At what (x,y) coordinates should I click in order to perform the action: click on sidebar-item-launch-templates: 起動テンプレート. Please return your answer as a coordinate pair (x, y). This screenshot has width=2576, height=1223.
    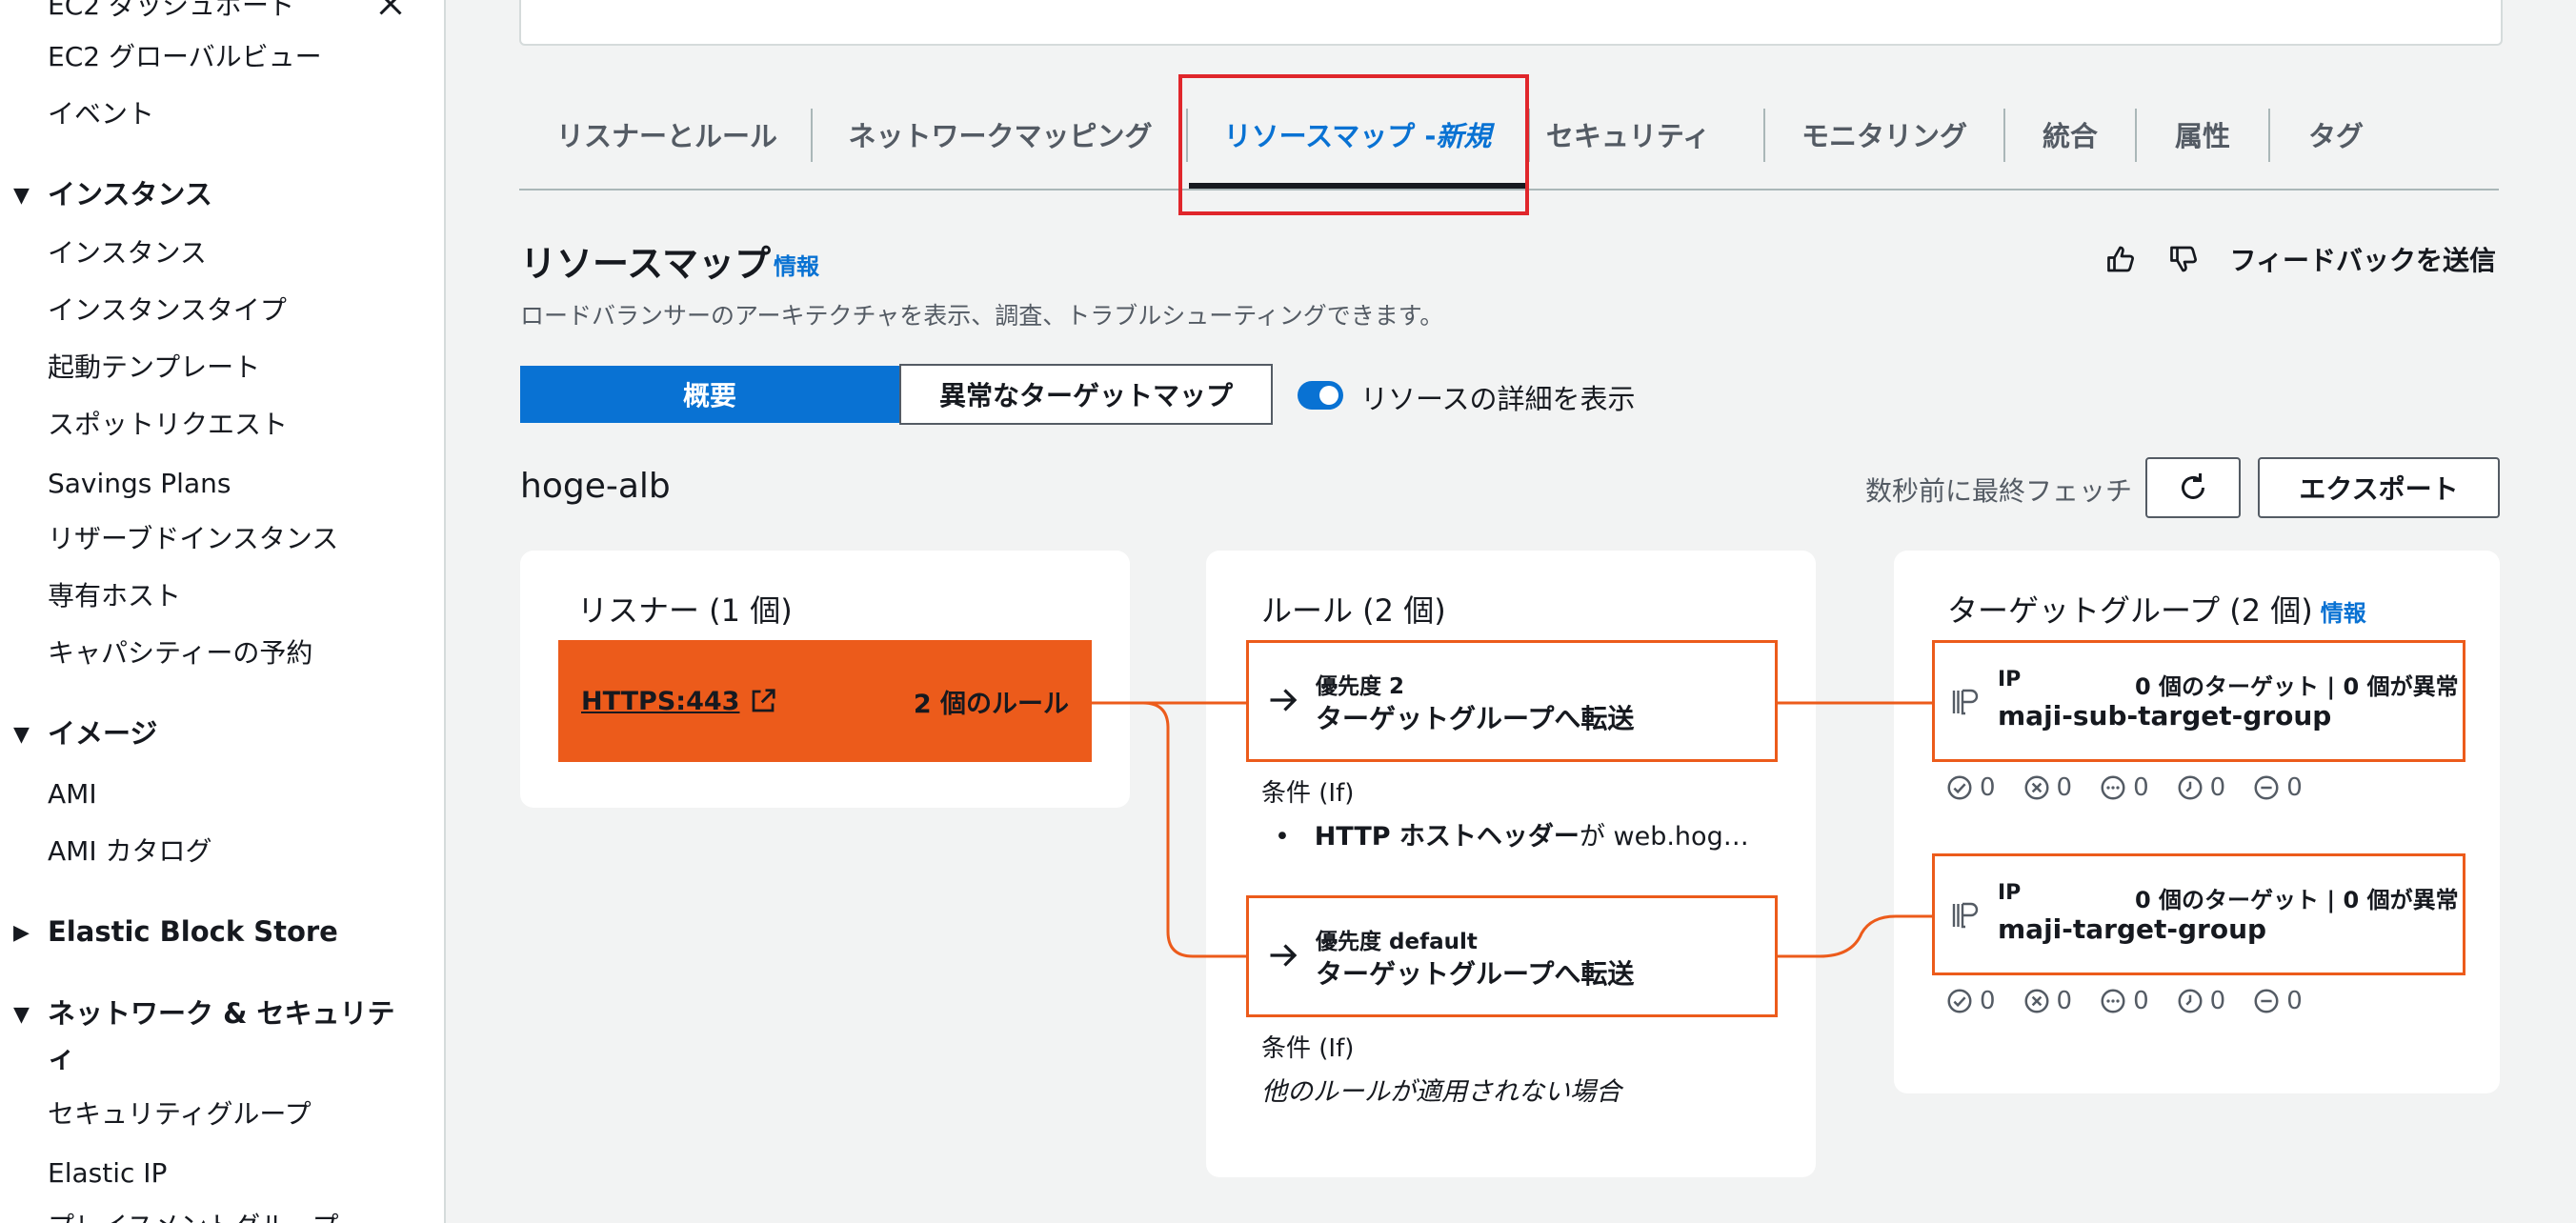
    Looking at the image, I should click on (154, 368).